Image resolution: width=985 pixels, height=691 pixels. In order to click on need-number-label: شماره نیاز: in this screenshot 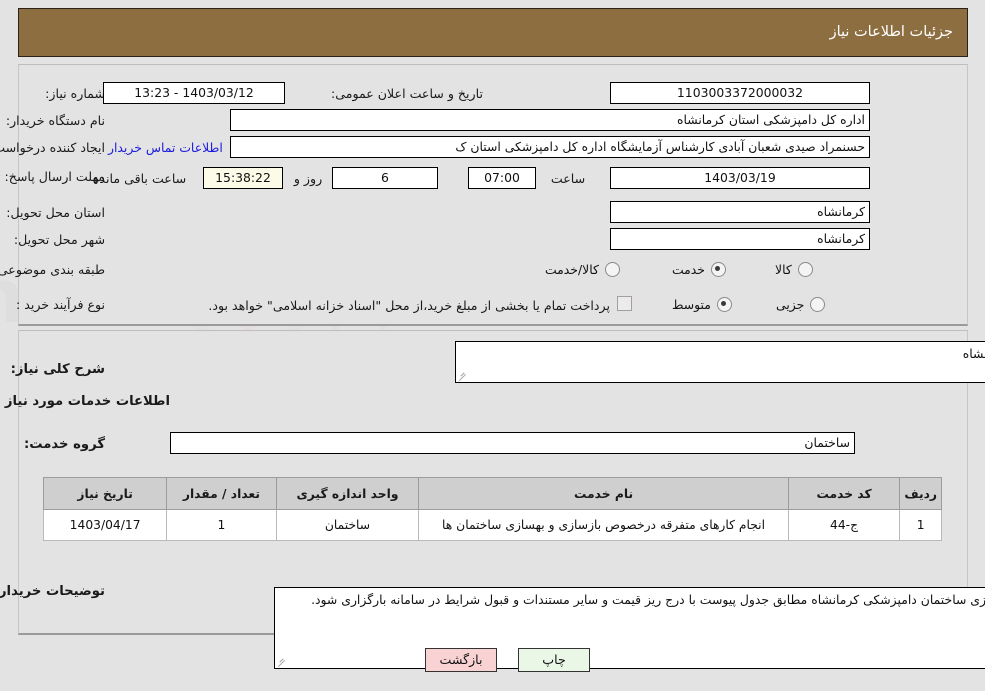, I will do `click(75, 93)`.